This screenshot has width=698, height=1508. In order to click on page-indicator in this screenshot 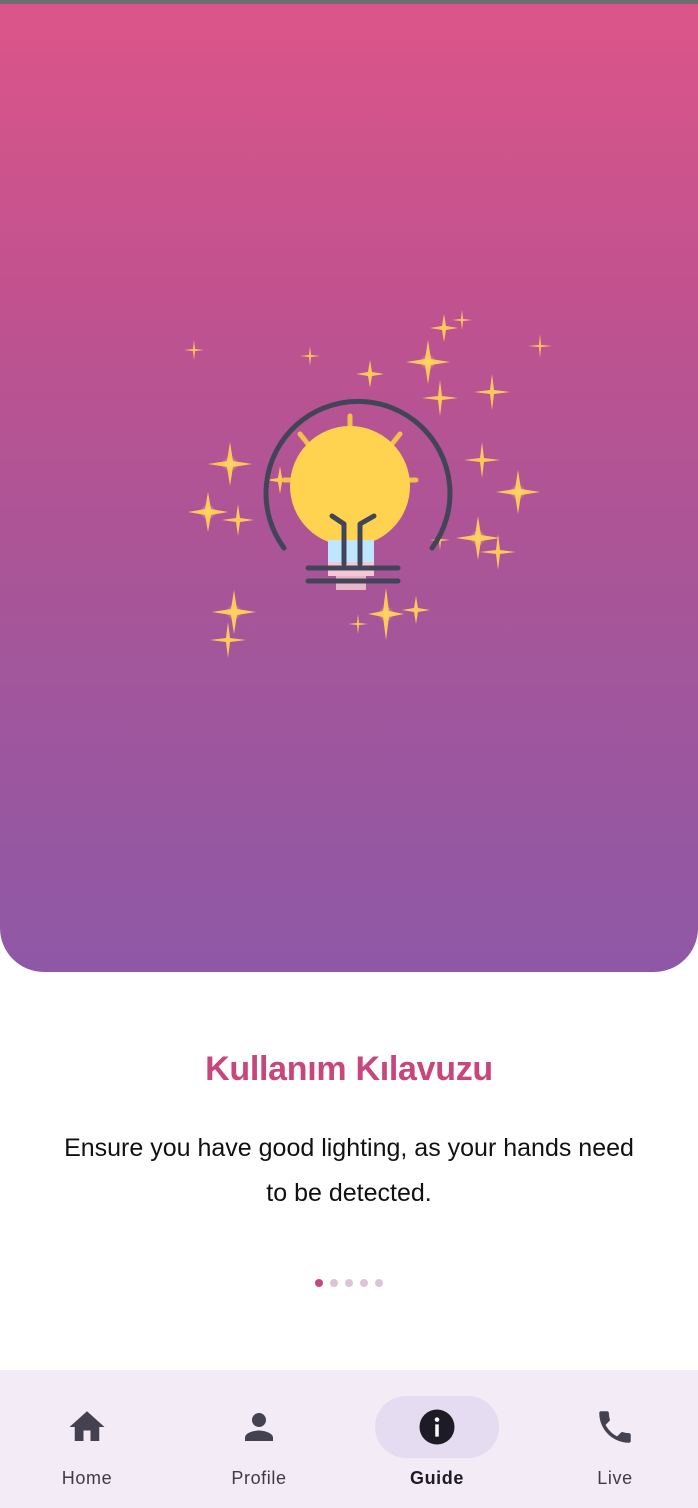, I will do `click(349, 1284)`.